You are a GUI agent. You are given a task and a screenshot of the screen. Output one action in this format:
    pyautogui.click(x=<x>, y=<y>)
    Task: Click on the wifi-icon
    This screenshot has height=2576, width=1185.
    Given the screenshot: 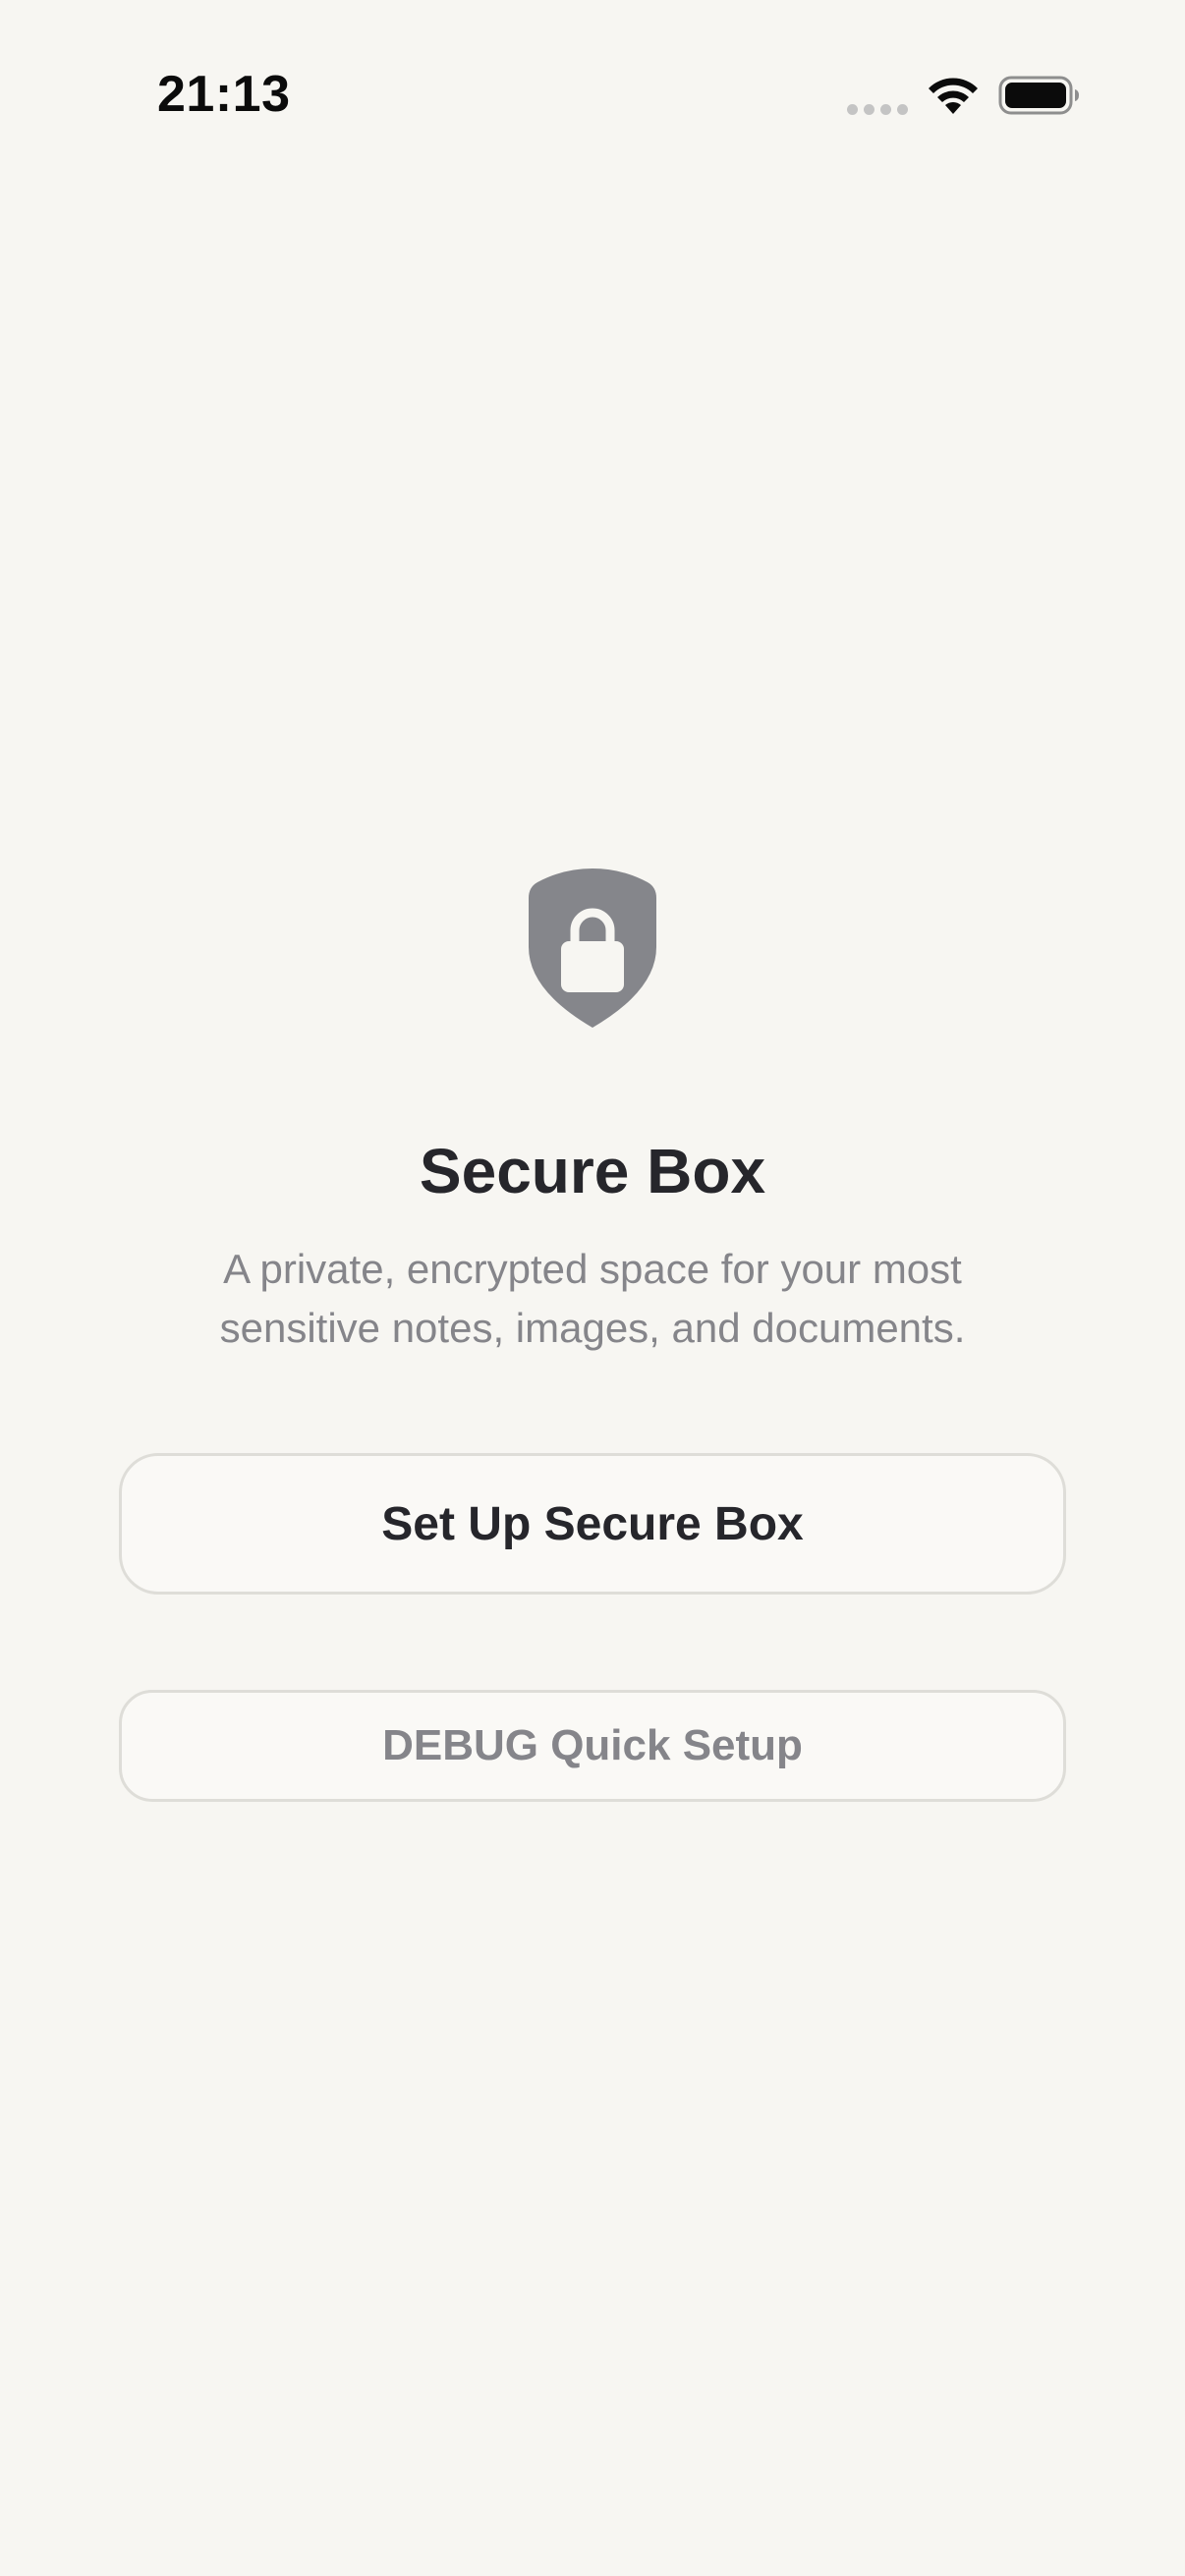 What is the action you would take?
    pyautogui.click(x=954, y=96)
    